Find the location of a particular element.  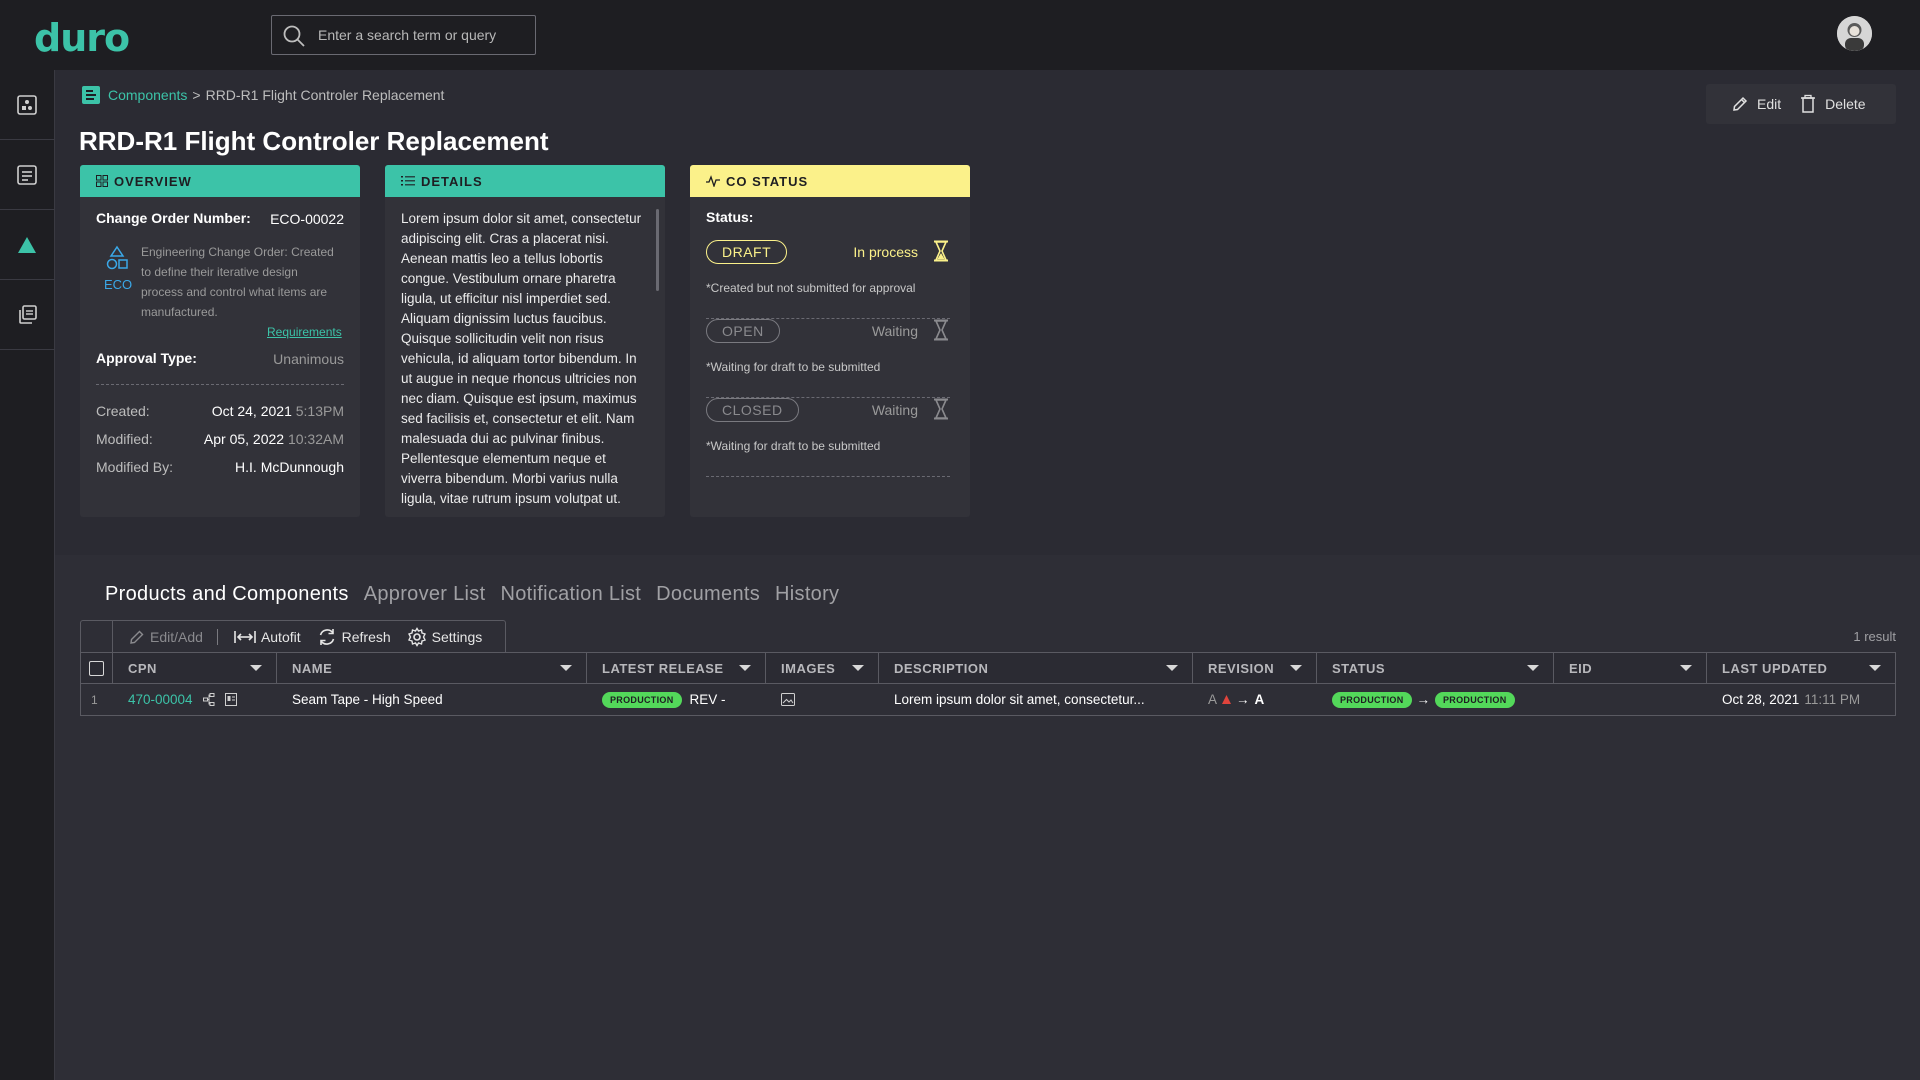

created-time: 5:13PM is located at coordinates (319, 411).